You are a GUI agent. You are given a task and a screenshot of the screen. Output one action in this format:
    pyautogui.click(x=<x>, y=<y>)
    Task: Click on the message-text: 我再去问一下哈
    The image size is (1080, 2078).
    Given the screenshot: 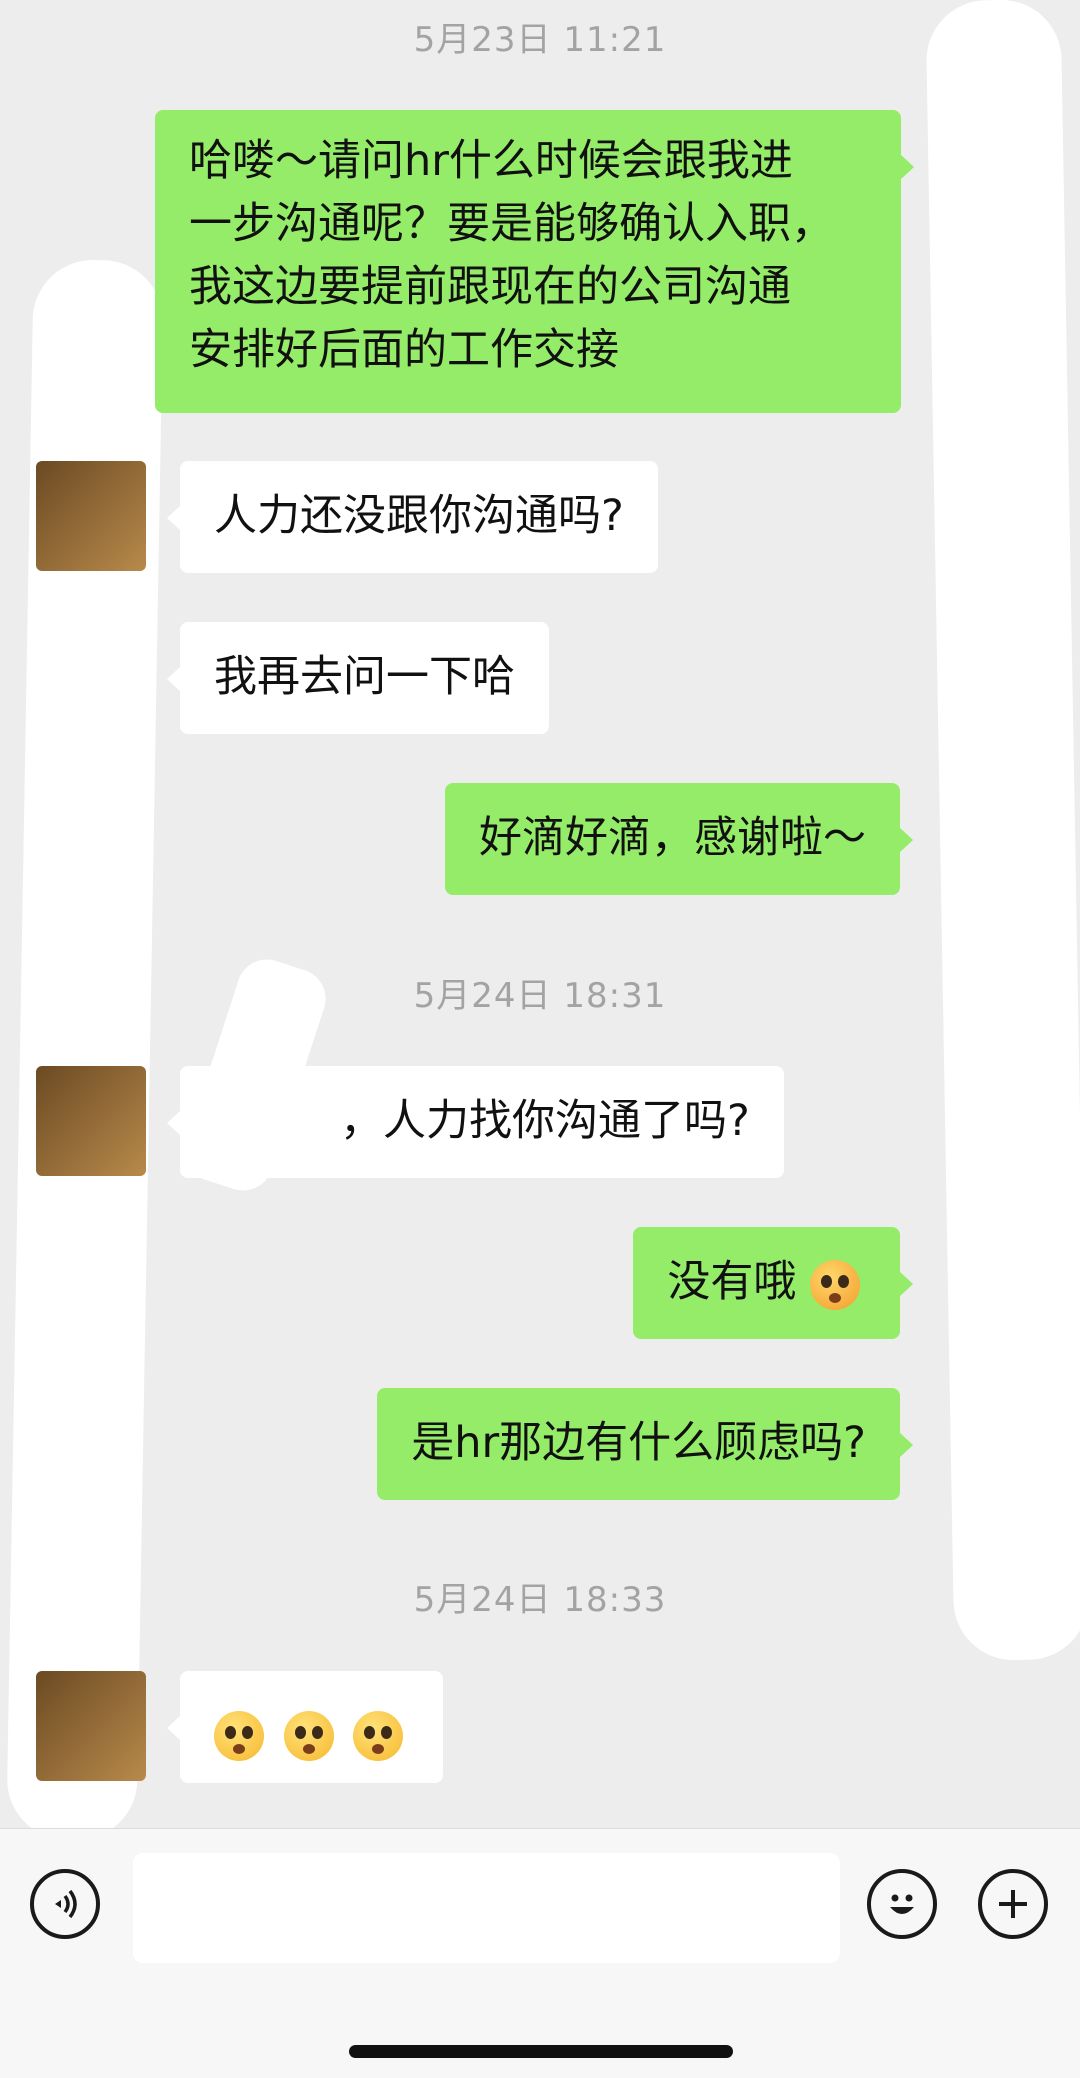 What is the action you would take?
    pyautogui.click(x=364, y=677)
    